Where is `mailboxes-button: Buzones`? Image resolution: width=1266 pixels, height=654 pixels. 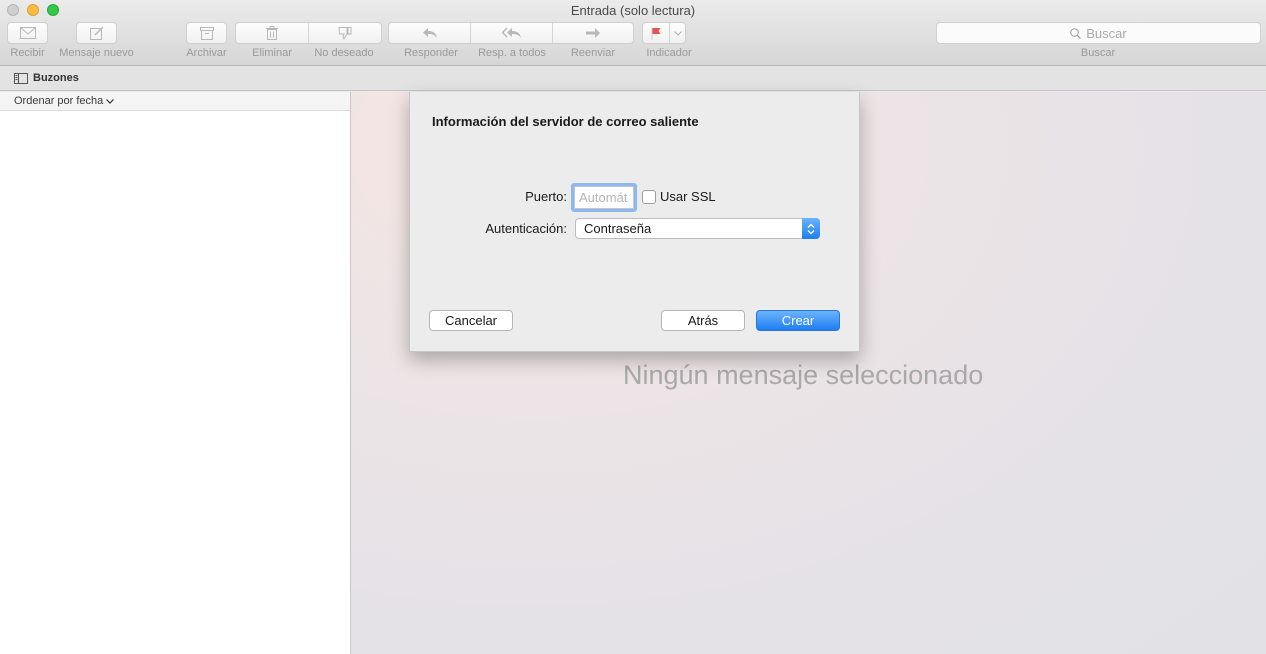 mailboxes-button: Buzones is located at coordinates (56, 78).